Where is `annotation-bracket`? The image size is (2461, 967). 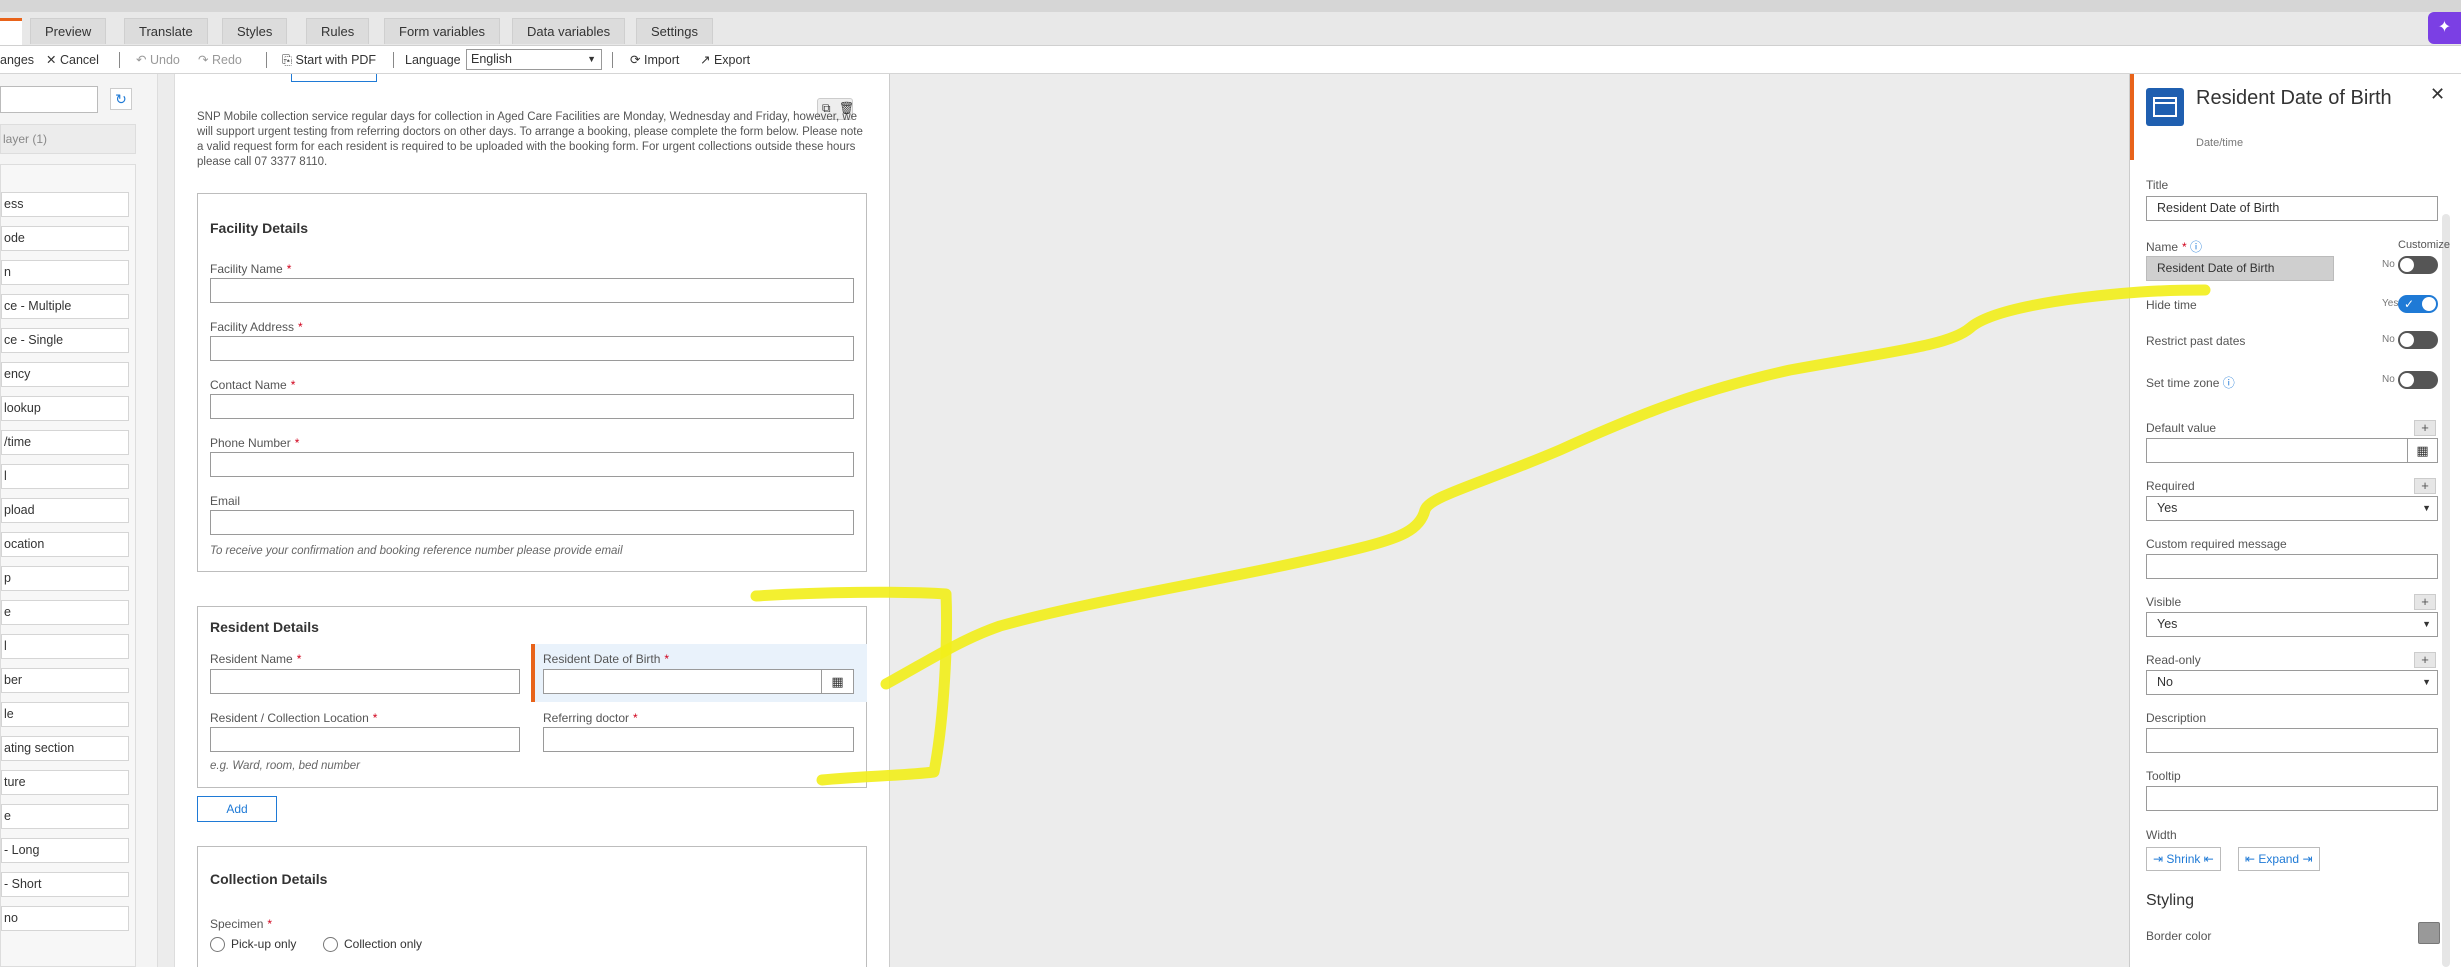
annotation-bracket is located at coordinates (851, 686).